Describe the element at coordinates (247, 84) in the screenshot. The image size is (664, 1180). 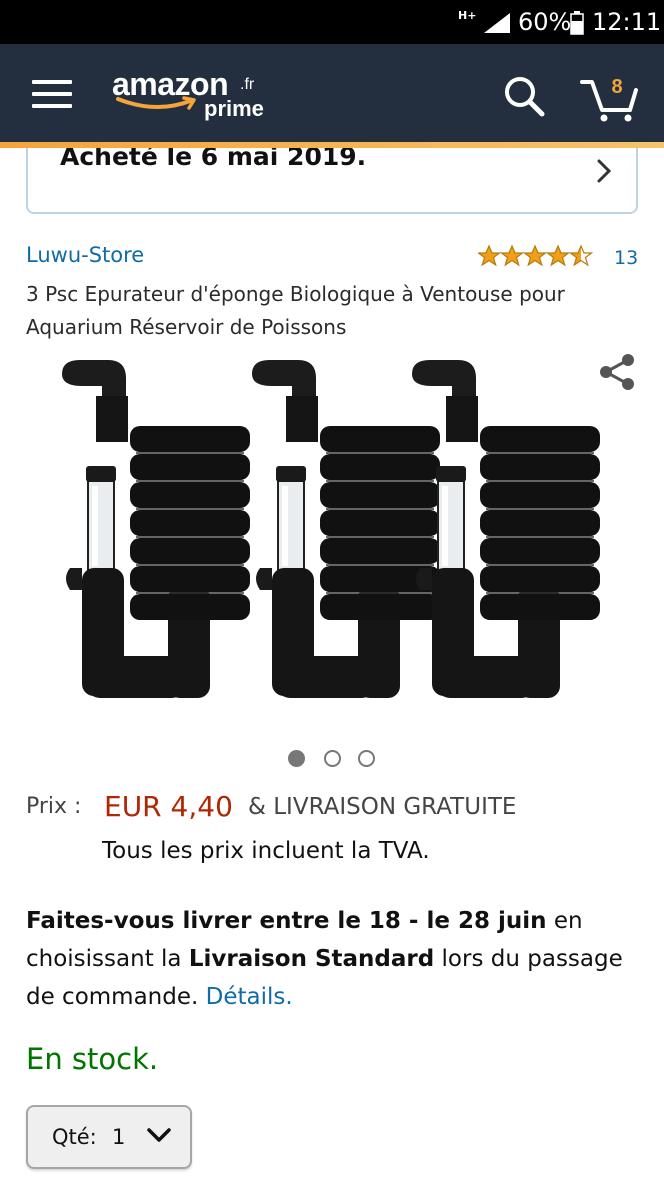
I see `logo-tld: .fr` at that location.